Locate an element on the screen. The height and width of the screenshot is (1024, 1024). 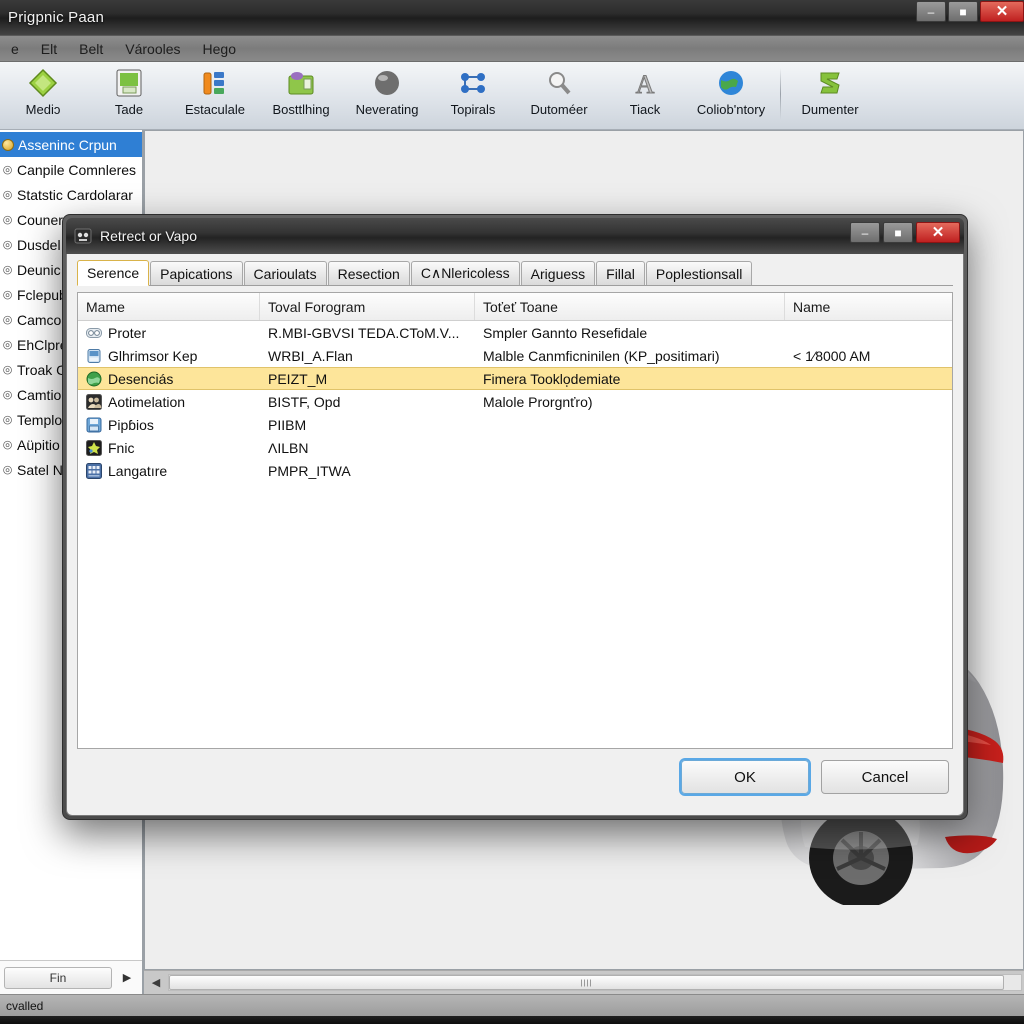
column-header-mame: Mame is located at coordinates (169, 306).